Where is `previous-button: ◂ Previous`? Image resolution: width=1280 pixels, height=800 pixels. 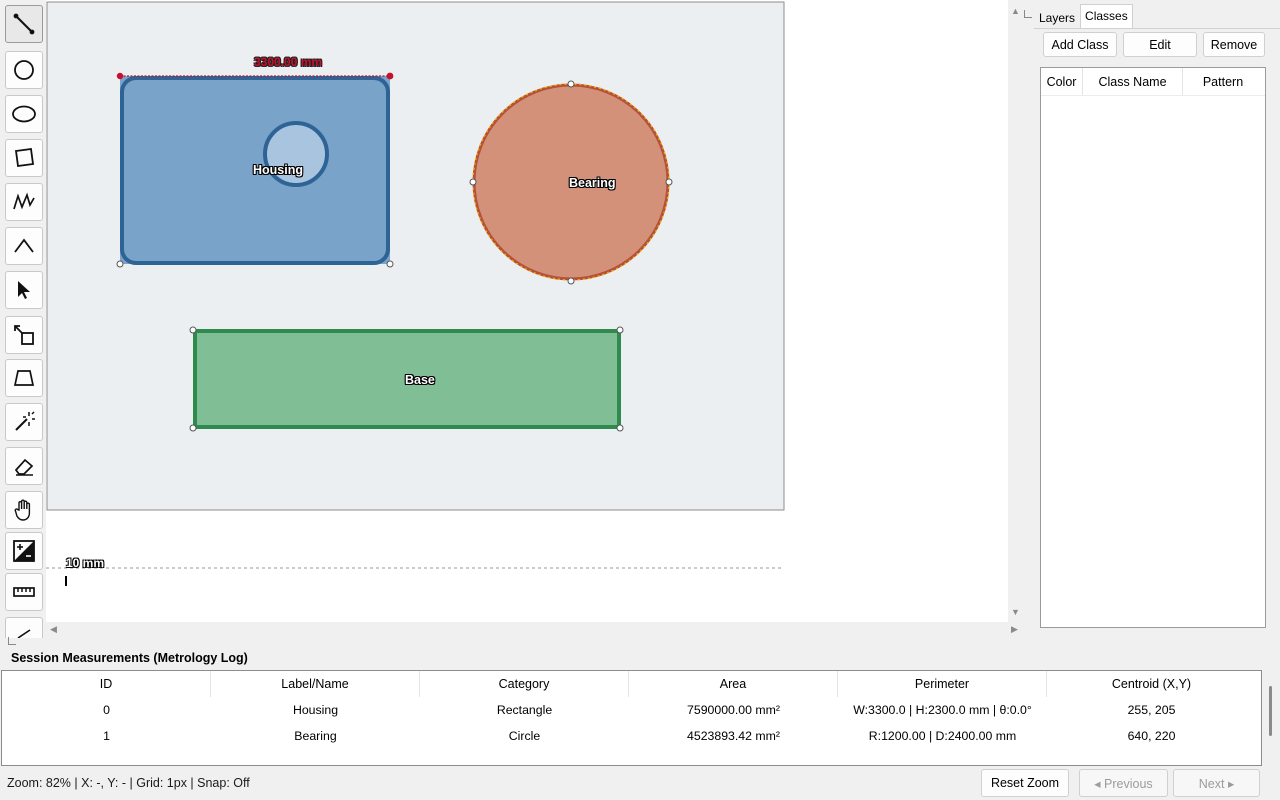 previous-button: ◂ Previous is located at coordinates (1123, 783).